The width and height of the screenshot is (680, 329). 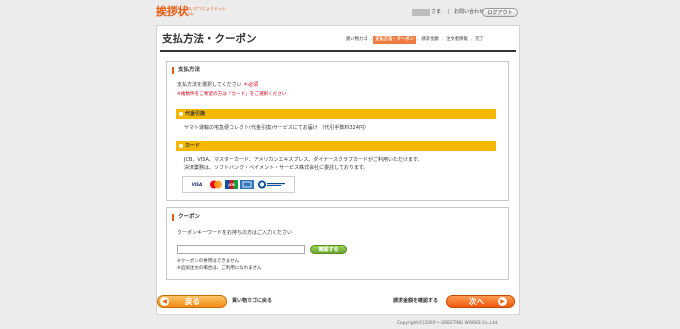 I want to click on coupon-note-1: ※クーポンの併用はできません, so click(x=208, y=261).